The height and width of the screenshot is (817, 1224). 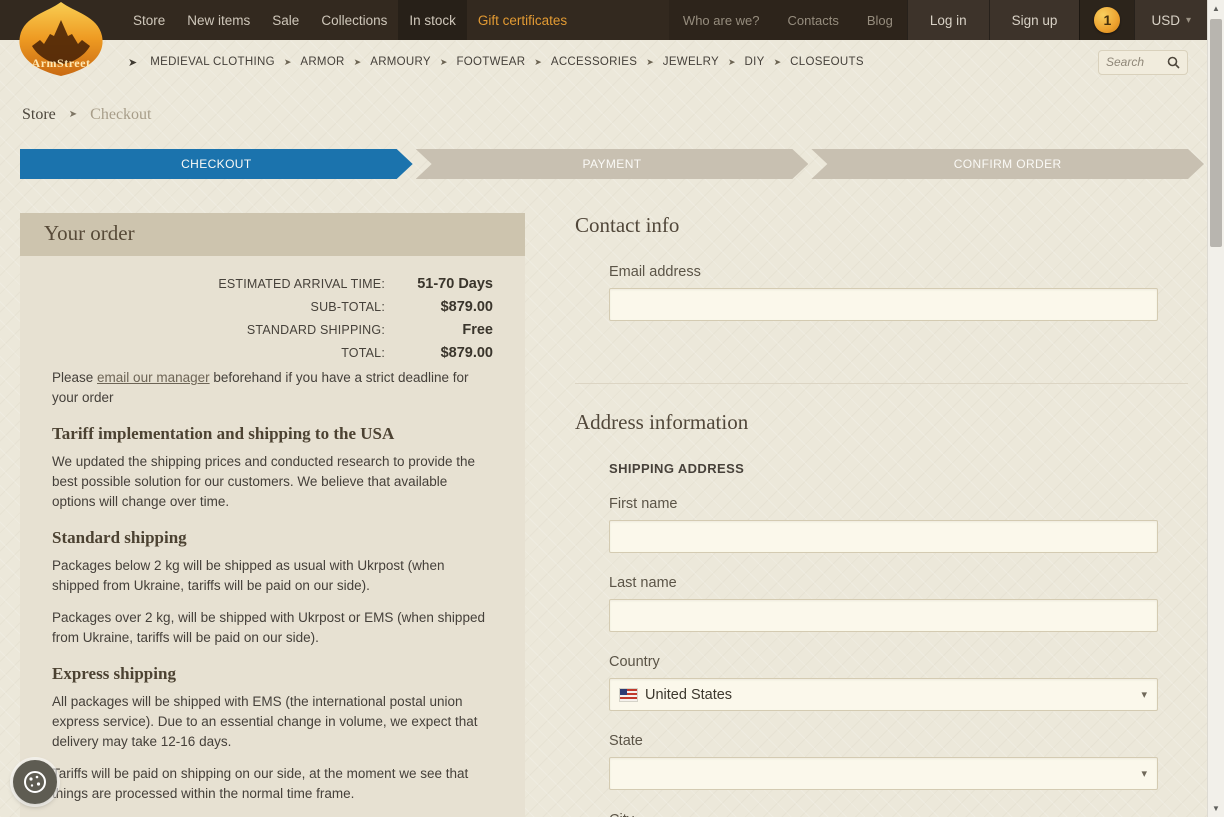 What do you see at coordinates (218, 20) in the screenshot?
I see `nav-new-items: New items` at bounding box center [218, 20].